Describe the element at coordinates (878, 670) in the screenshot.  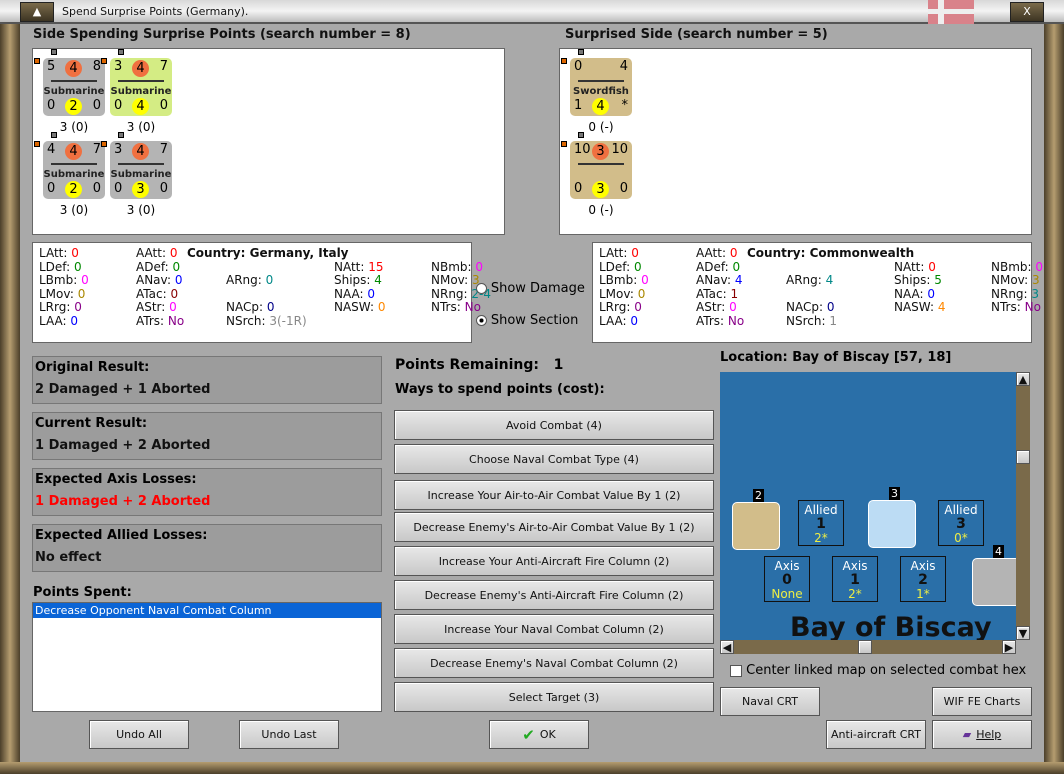
I see `center-linked-checkbox: Center linked map on selected combat hex` at that location.